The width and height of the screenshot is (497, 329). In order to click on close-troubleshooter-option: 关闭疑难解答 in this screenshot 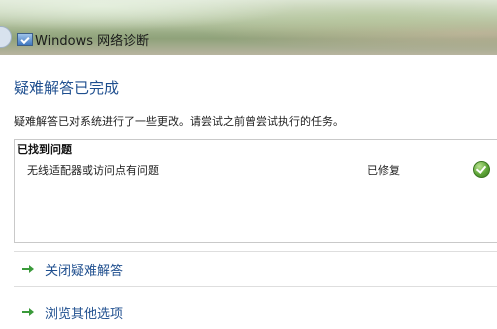, I will do `click(255, 269)`.